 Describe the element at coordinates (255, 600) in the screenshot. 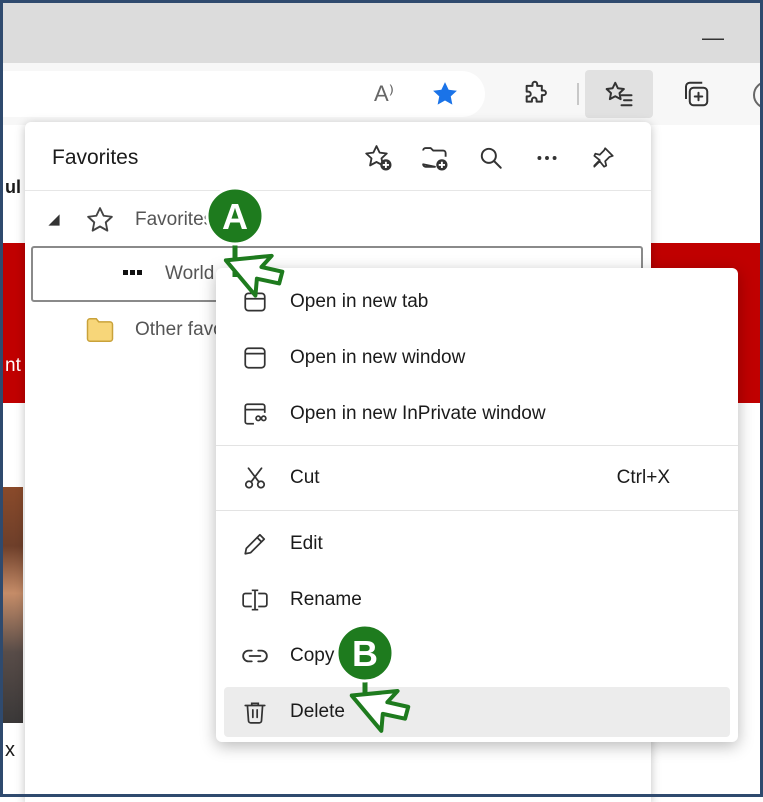

I see `rename-icon` at that location.